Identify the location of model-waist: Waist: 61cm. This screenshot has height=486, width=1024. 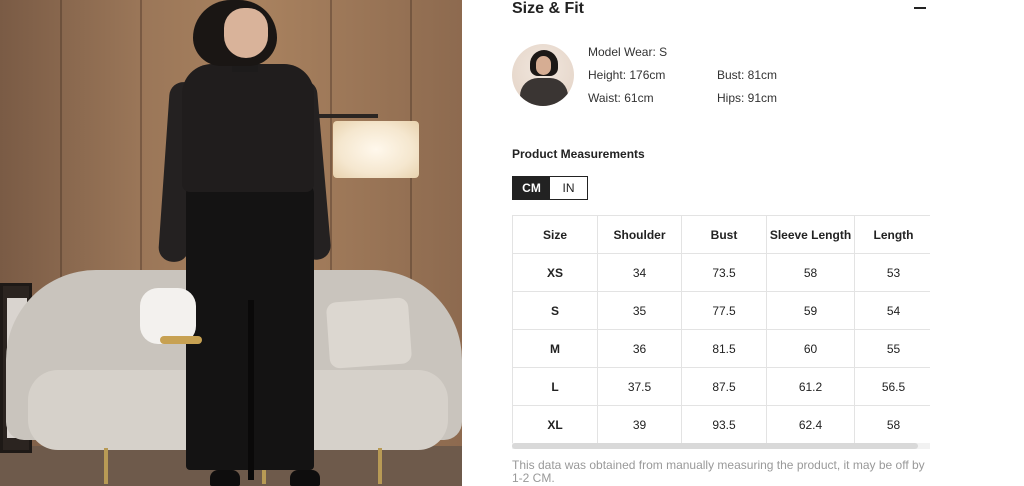
(621, 98).